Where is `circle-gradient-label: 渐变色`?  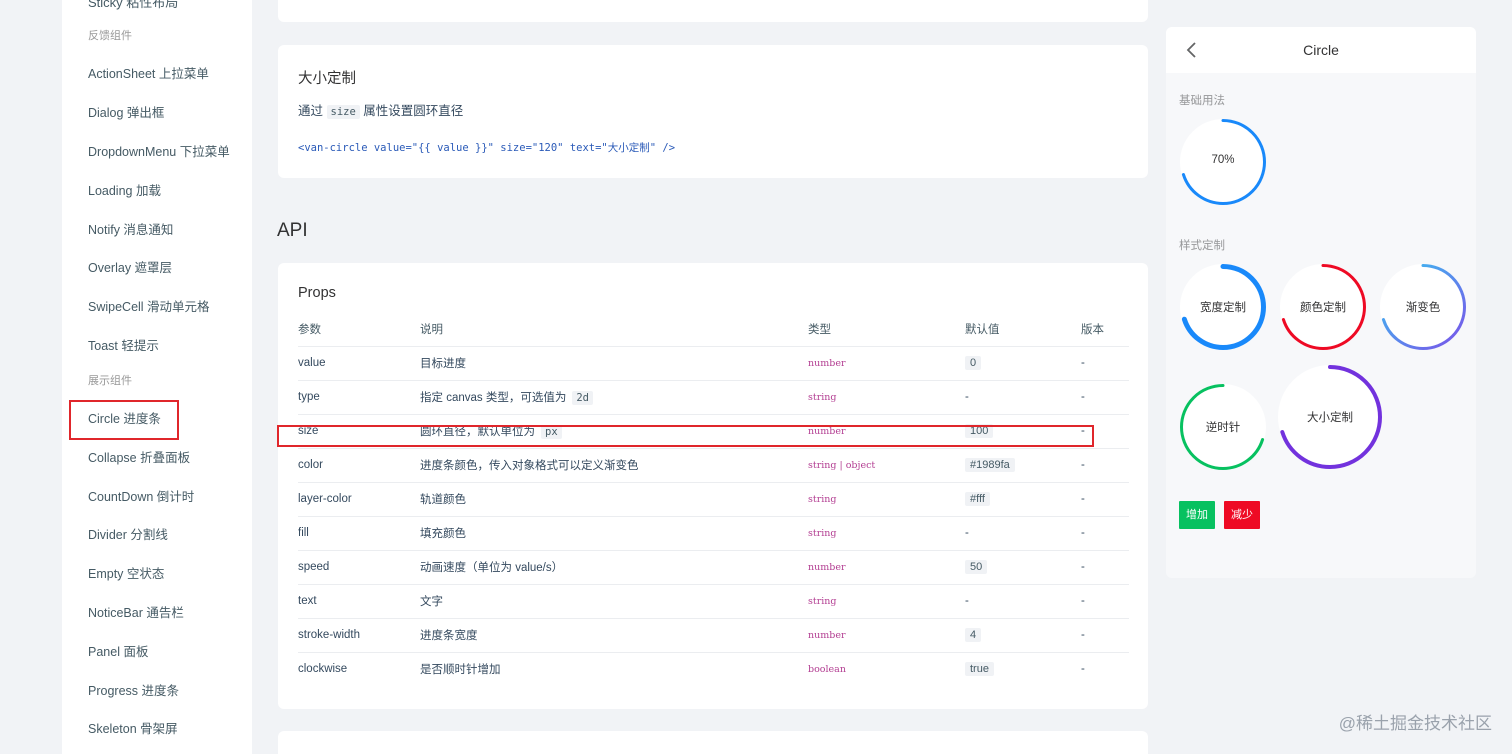 circle-gradient-label: 渐变色 is located at coordinates (1423, 308).